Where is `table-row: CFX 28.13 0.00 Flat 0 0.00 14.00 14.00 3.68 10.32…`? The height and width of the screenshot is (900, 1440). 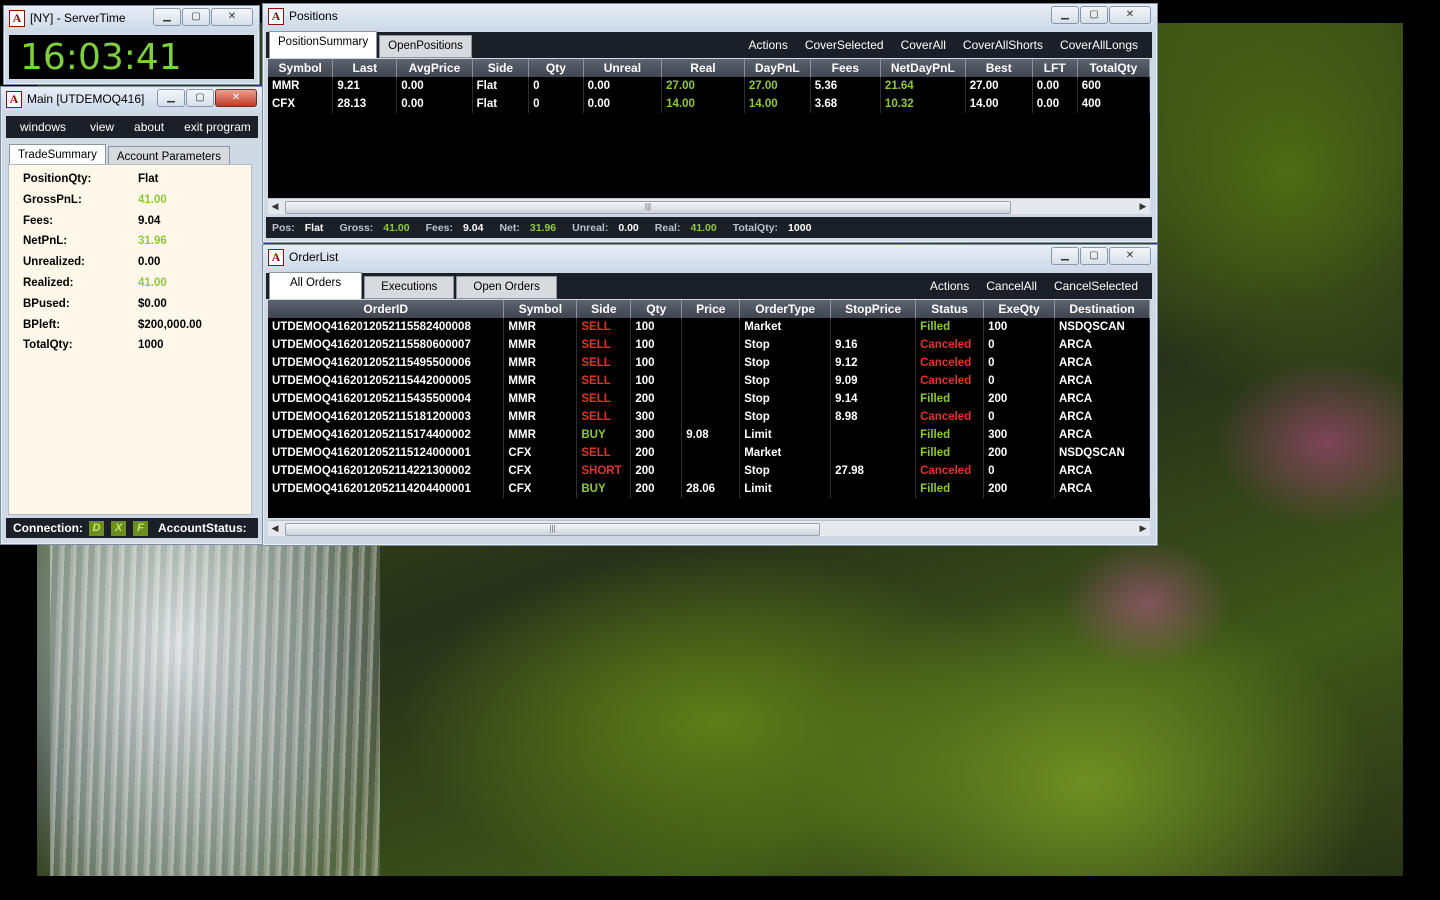
table-row: CFX 28.13 0.00 Flat 0 0.00 14.00 14.00 3.68 10.32… is located at coordinates (709, 104).